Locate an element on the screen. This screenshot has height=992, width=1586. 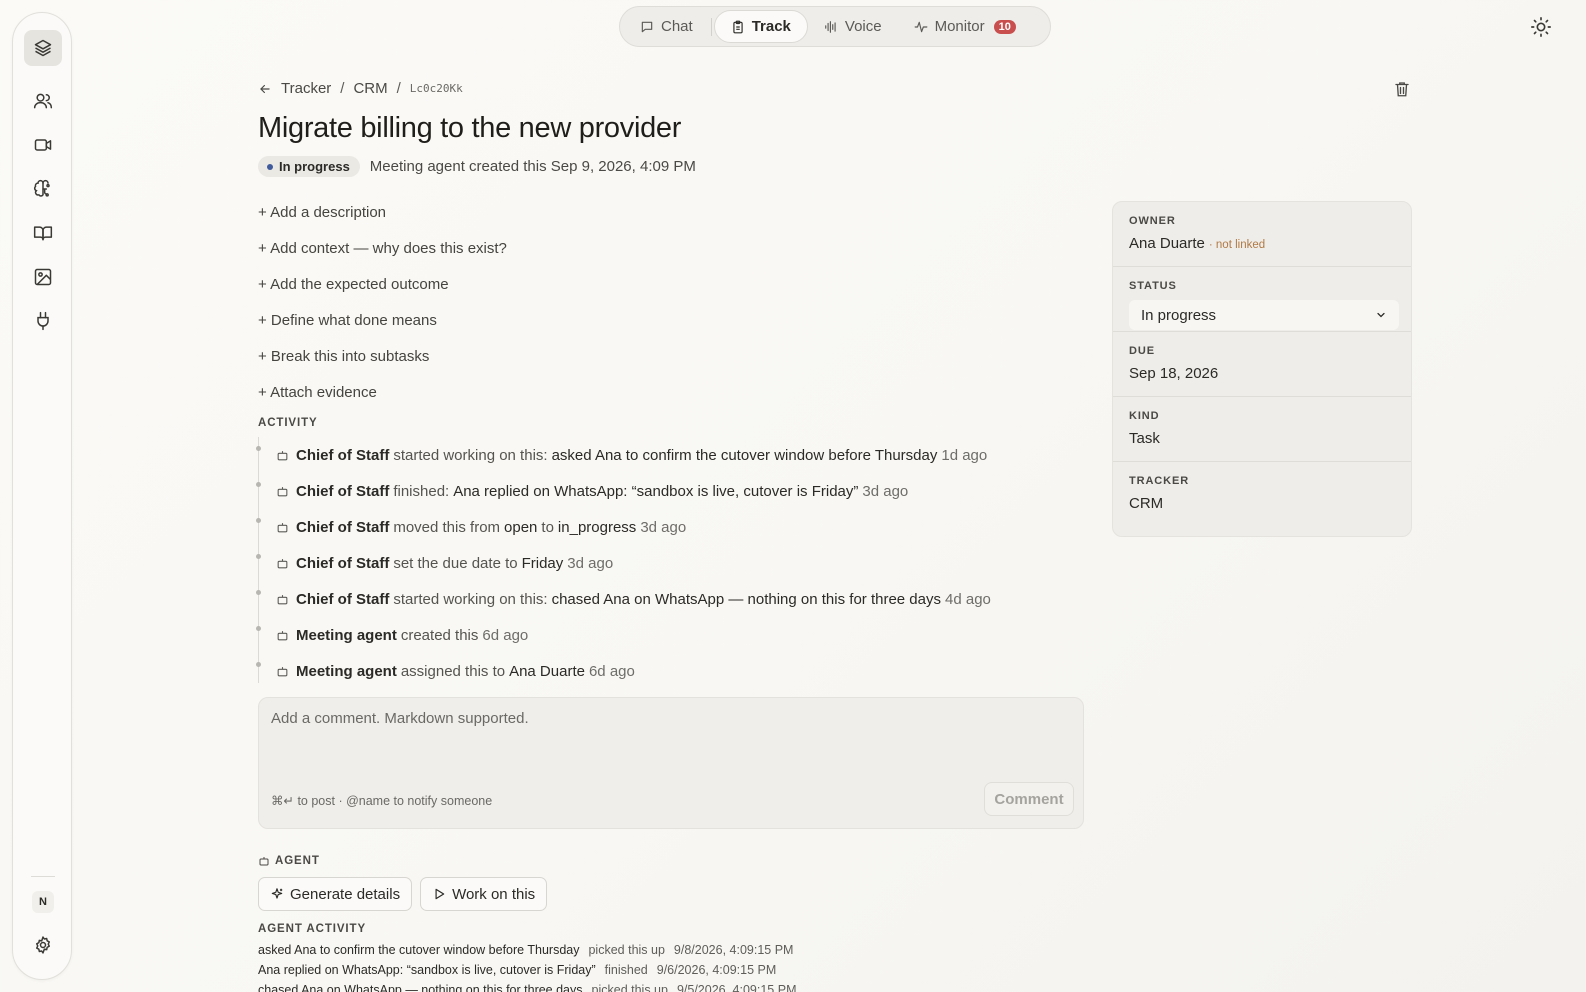
trash-icon is located at coordinates (1402, 89).